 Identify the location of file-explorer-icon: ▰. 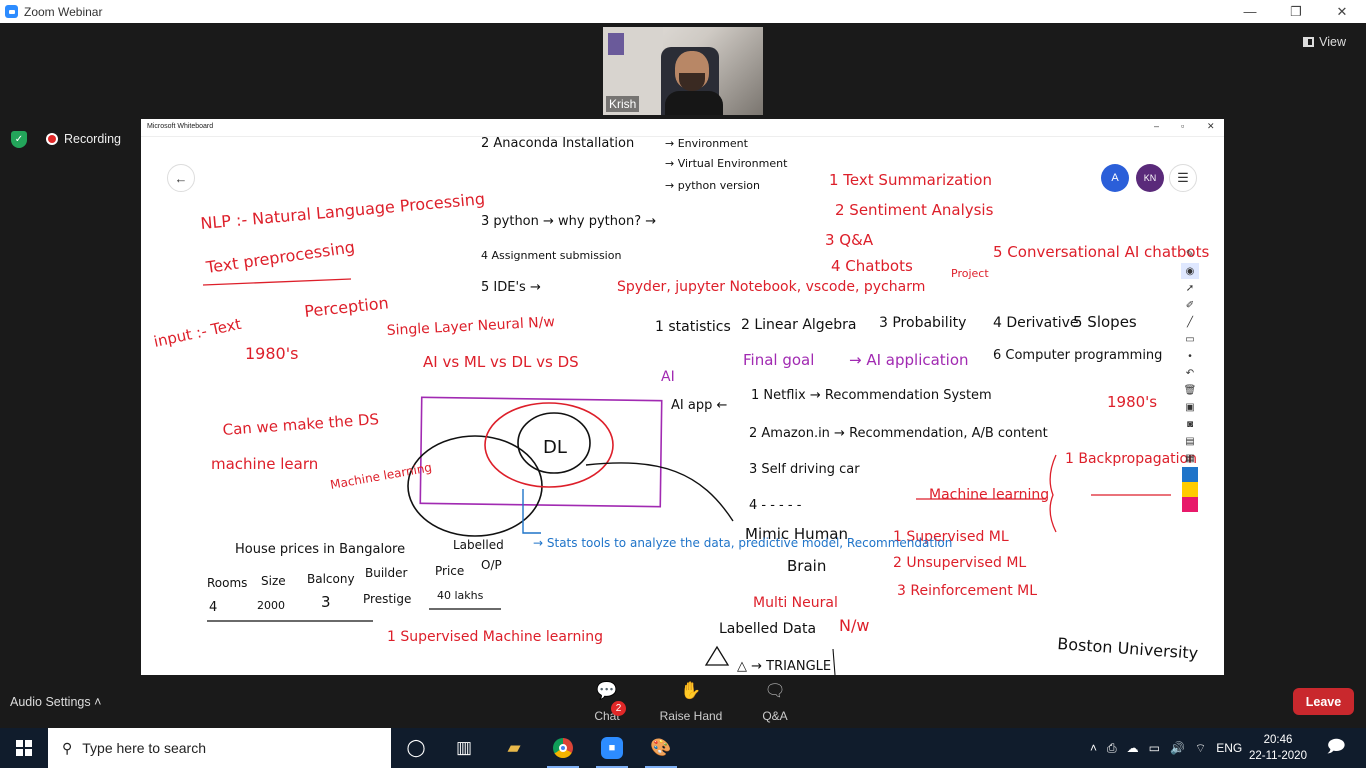
(514, 748).